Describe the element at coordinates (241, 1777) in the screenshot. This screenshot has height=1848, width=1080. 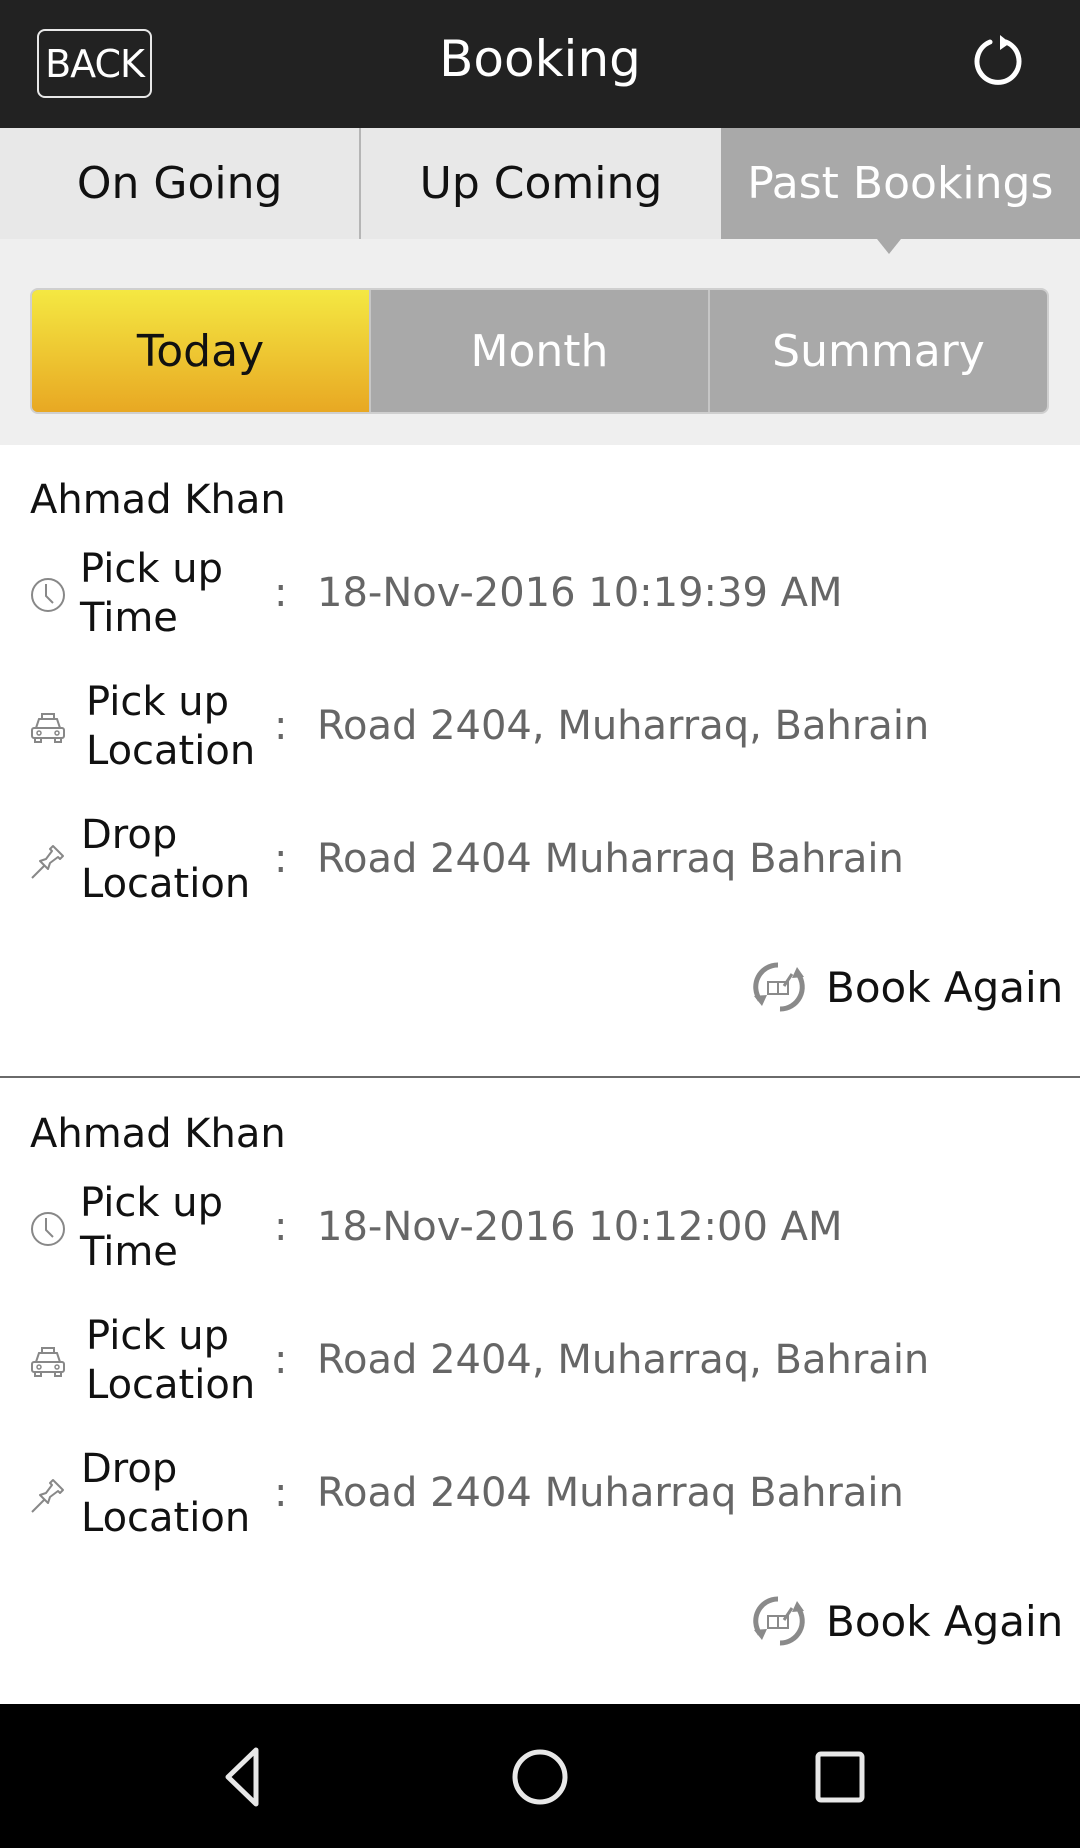
I see `back-icon` at that location.